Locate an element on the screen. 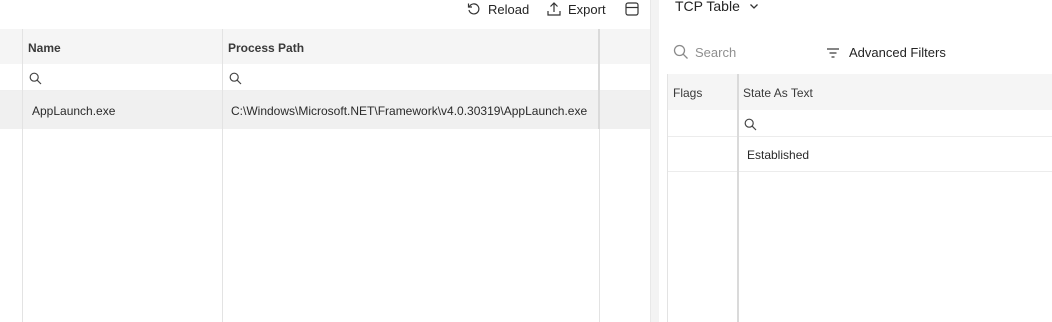 The image size is (1052, 322). toolbar: Reload Export is located at coordinates (325, 14).